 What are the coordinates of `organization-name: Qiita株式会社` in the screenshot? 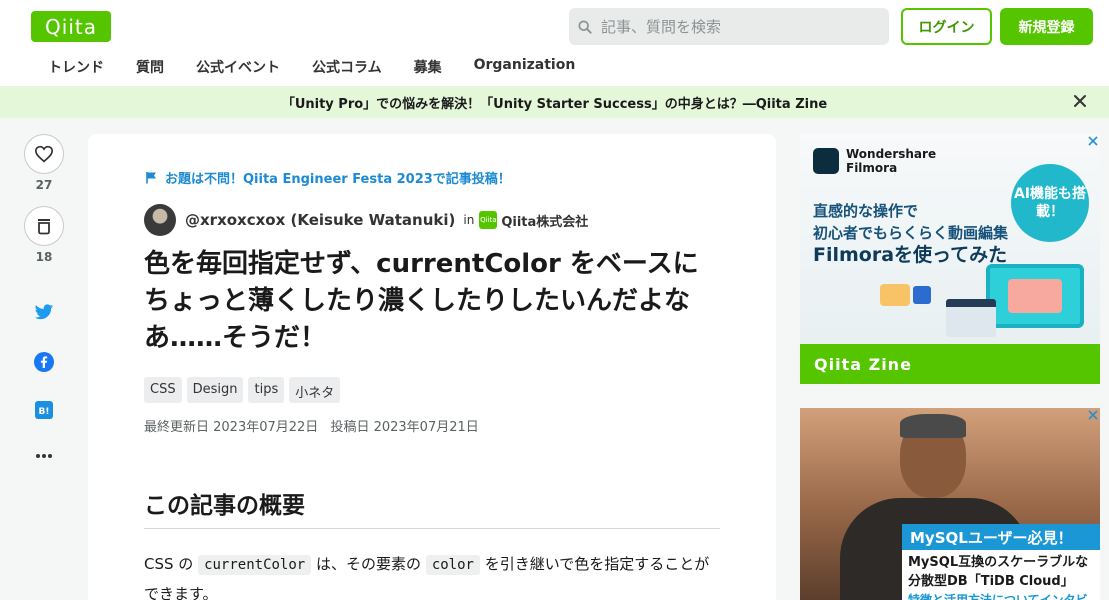 It's located at (544, 220).